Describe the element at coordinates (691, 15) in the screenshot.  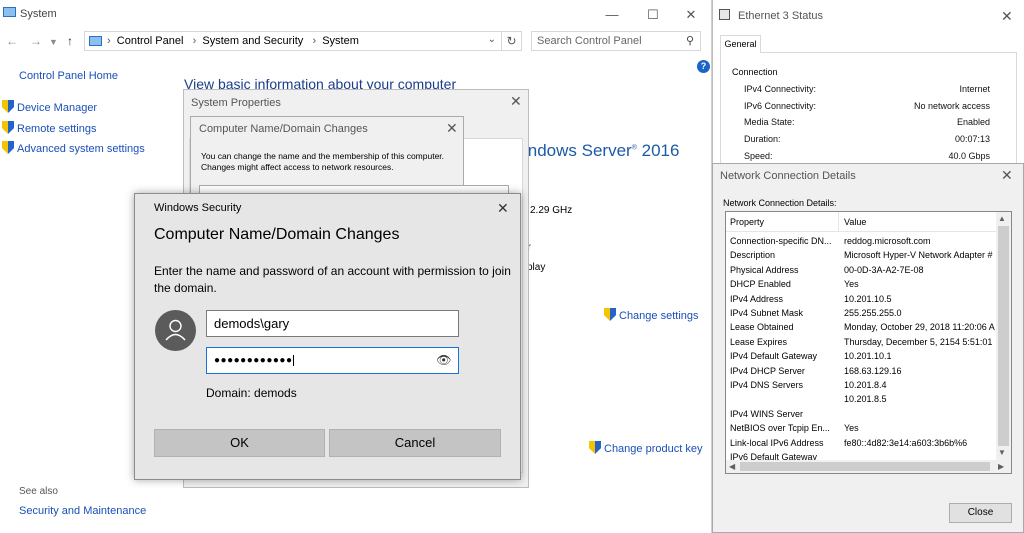
I see `close-button: ✕` at that location.